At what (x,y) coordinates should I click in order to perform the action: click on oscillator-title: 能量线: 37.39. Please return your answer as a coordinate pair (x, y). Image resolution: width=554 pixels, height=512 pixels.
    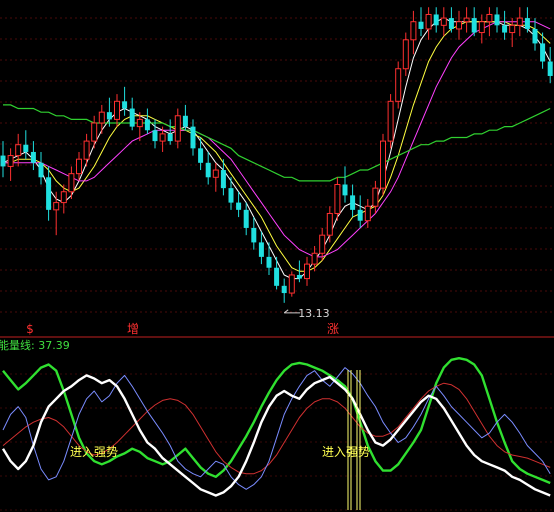
    Looking at the image, I should click on (35, 345).